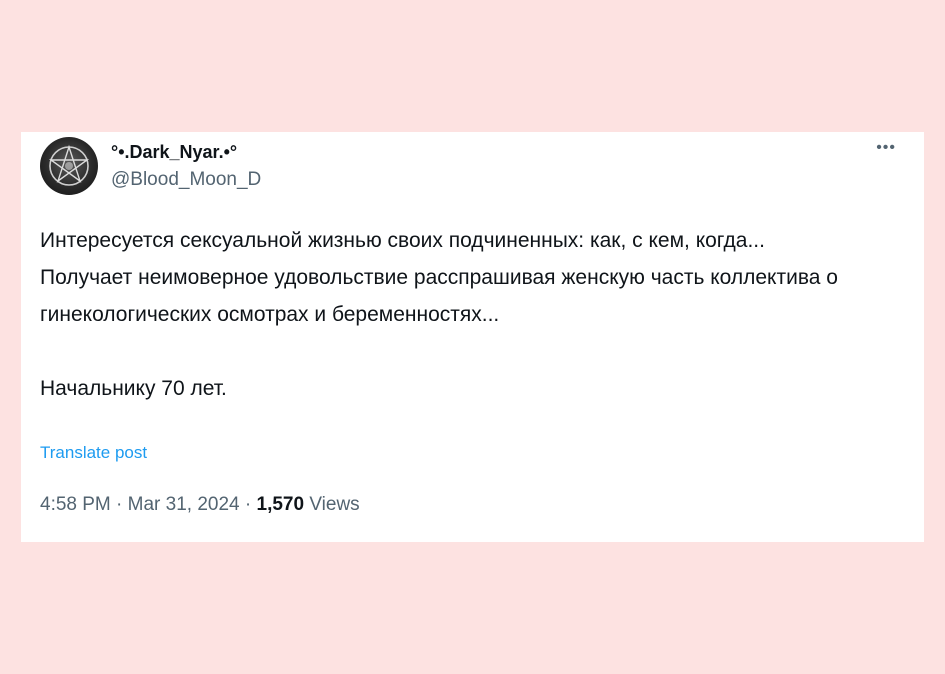 This screenshot has height=674, width=945. What do you see at coordinates (280, 504) in the screenshot?
I see `views-count: 1,570` at bounding box center [280, 504].